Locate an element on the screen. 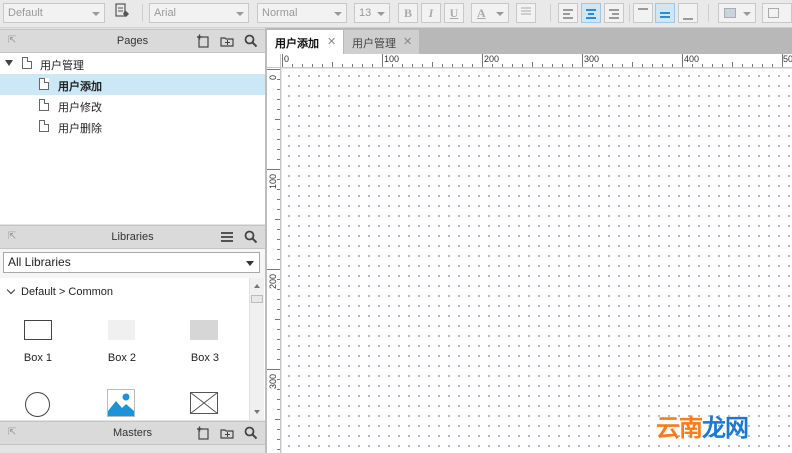 The image size is (792, 453). menu-icon is located at coordinates (227, 237).